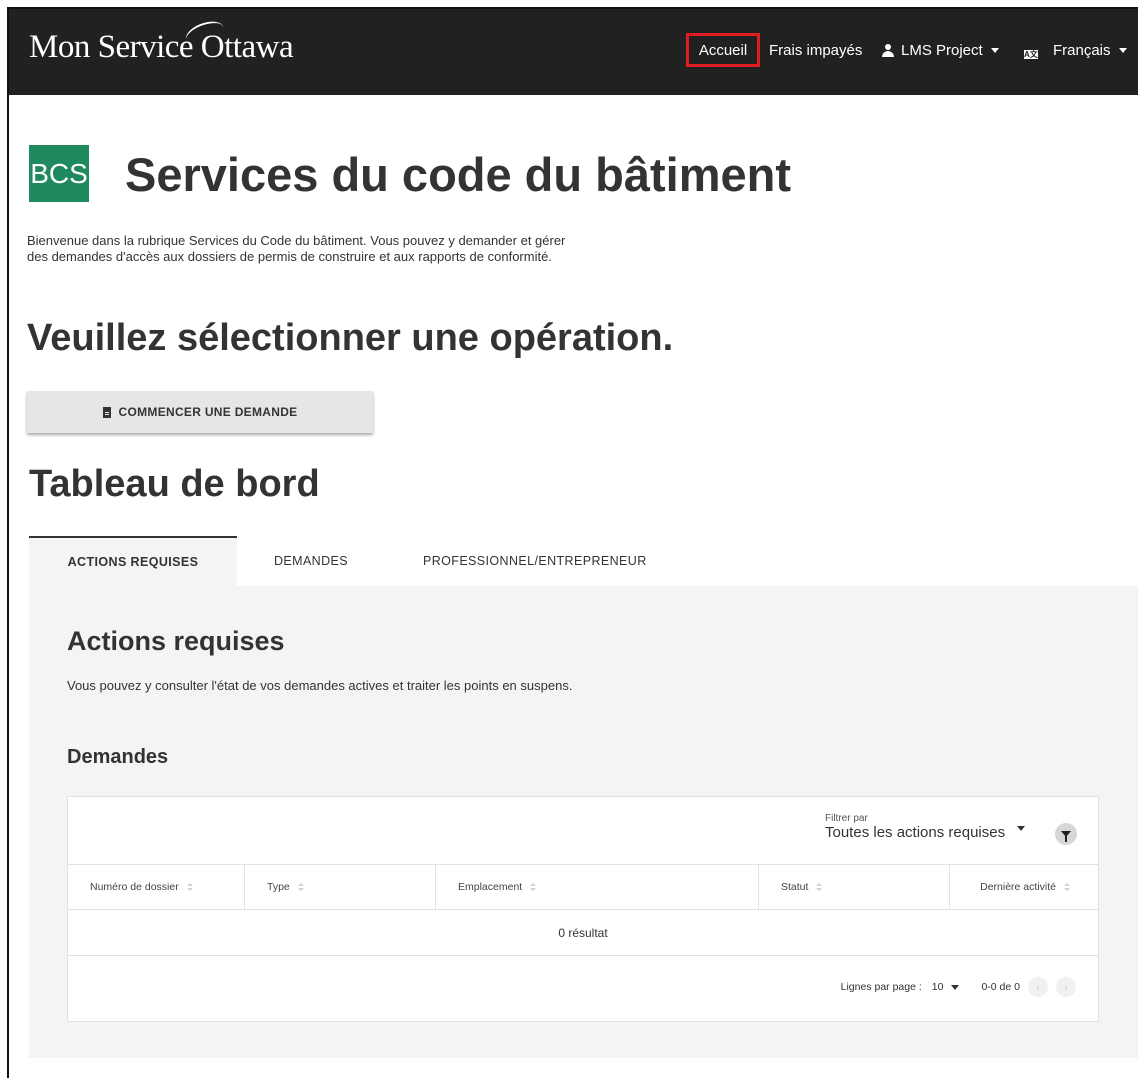  Describe the element at coordinates (490, 887) in the screenshot. I see `column-label: Emplacement` at that location.